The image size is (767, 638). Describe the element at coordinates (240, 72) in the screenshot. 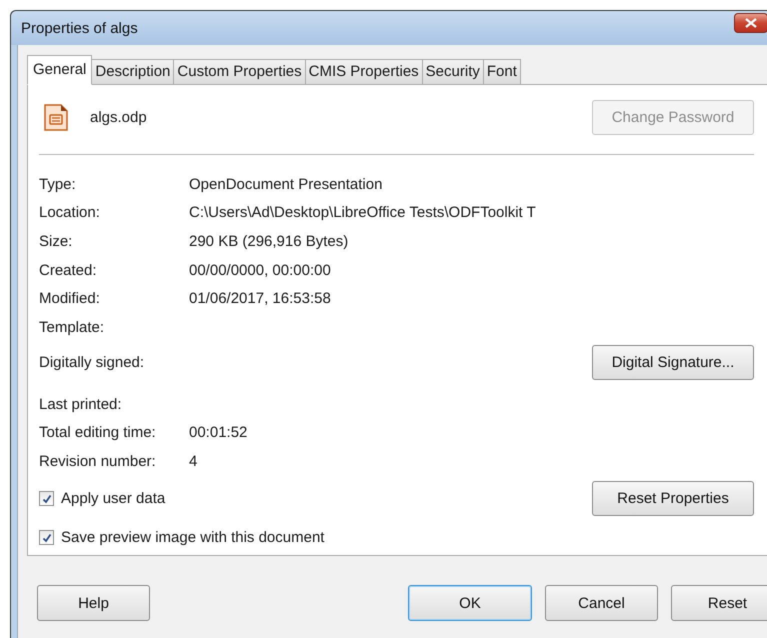

I see `tab: Custom Properties` at that location.